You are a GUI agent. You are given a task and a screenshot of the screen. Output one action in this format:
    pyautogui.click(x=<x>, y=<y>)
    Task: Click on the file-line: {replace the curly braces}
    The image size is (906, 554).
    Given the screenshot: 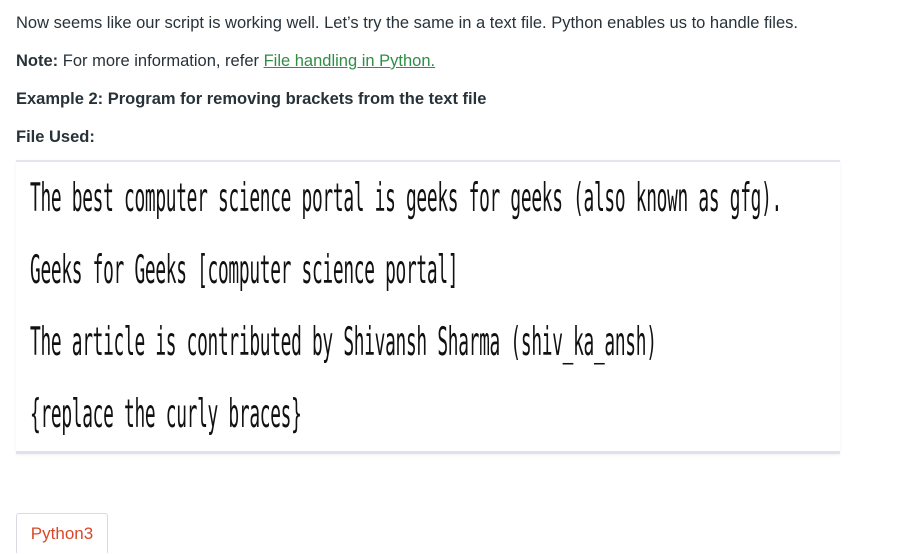 What is the action you would take?
    pyautogui.click(x=166, y=414)
    